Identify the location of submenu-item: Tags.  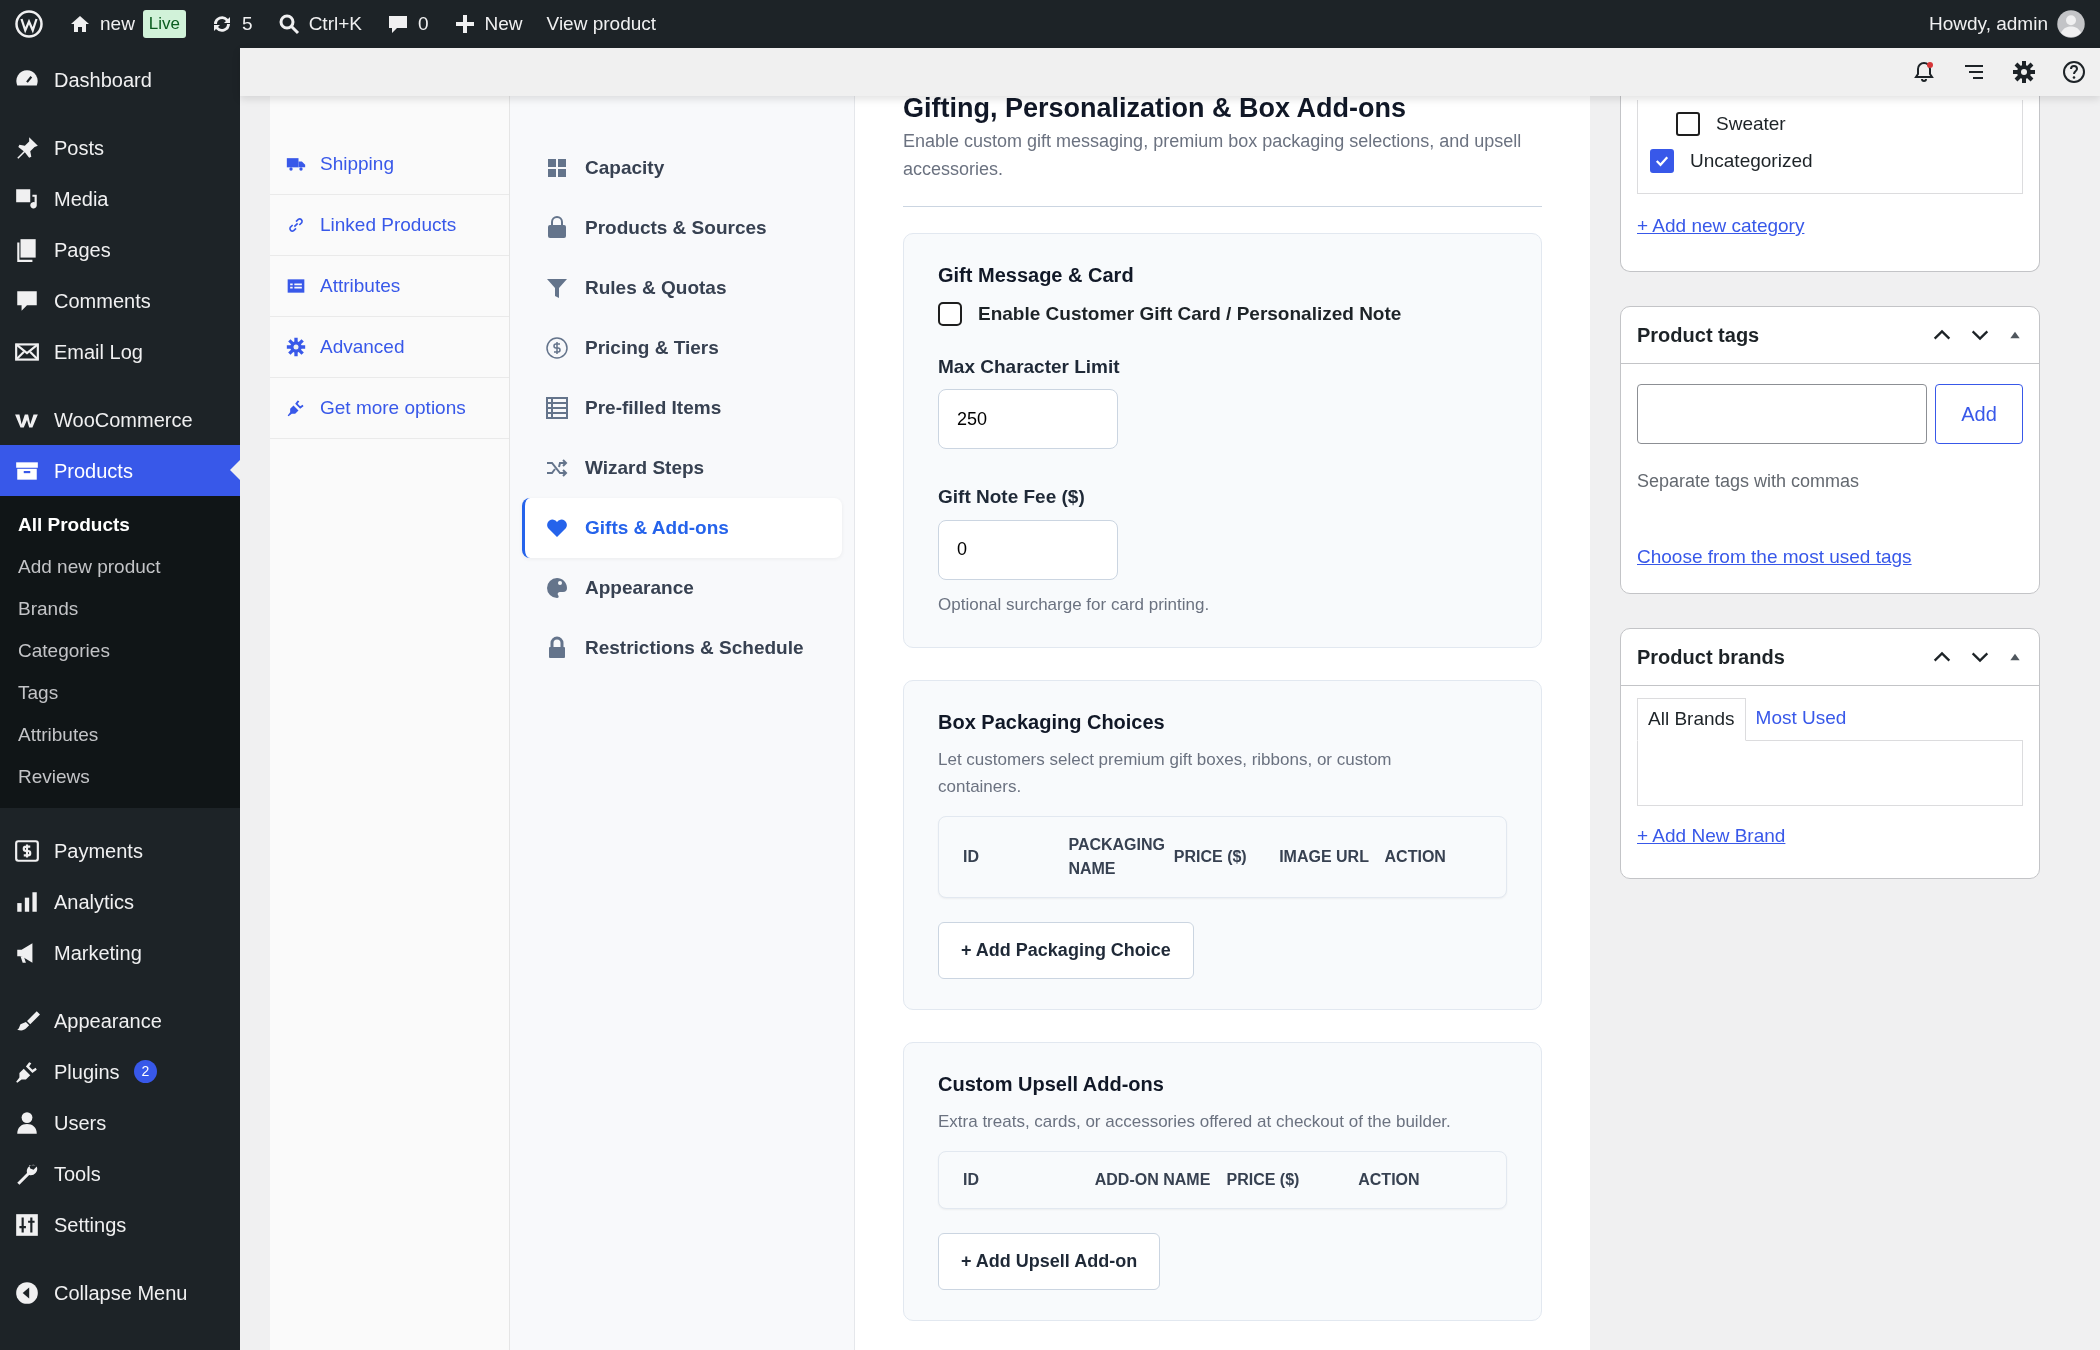
(120, 693).